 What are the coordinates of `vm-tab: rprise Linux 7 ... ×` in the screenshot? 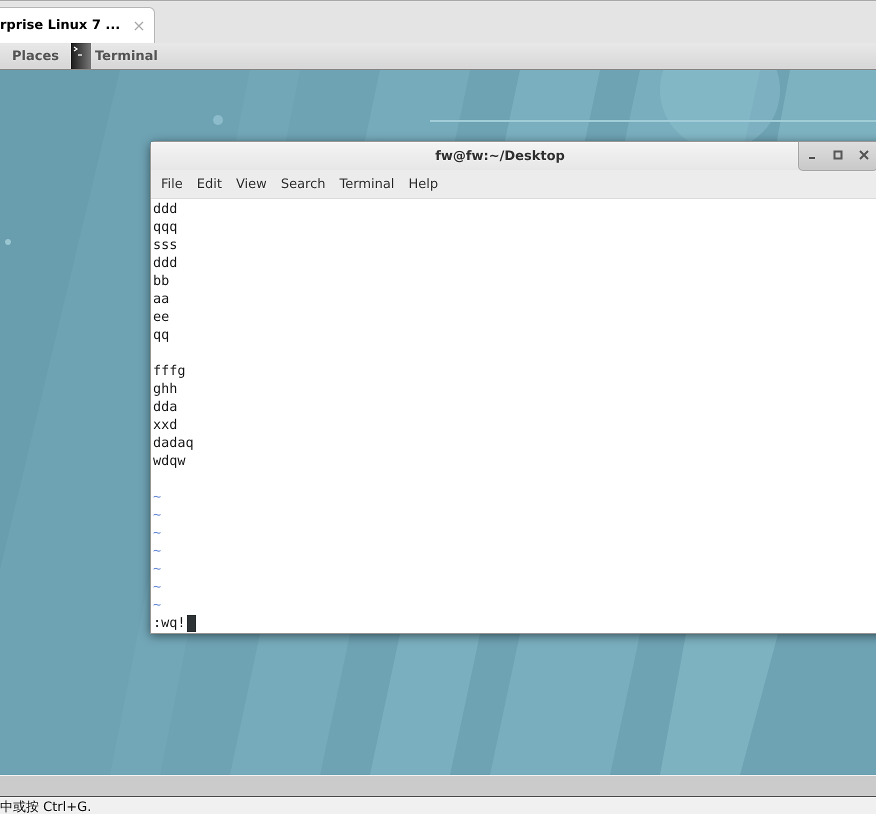 It's located at (77, 25).